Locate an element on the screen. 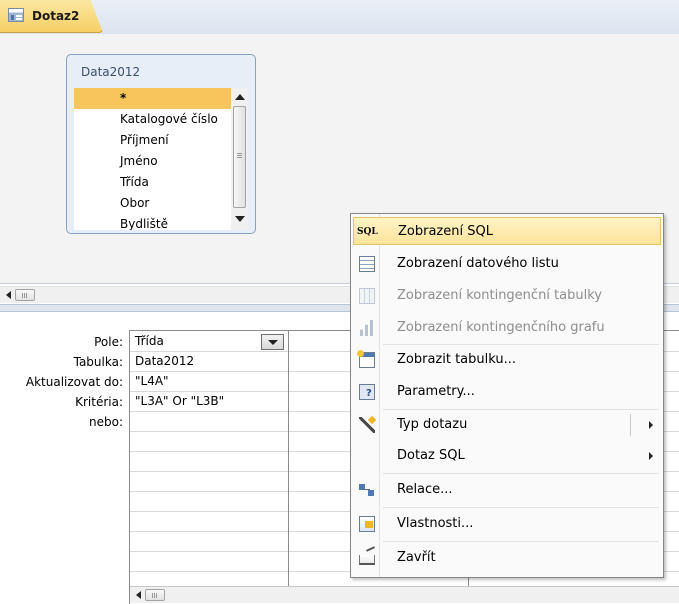 This screenshot has height=604, width=679. menu-item-label: Dotaz SQL is located at coordinates (431, 455).